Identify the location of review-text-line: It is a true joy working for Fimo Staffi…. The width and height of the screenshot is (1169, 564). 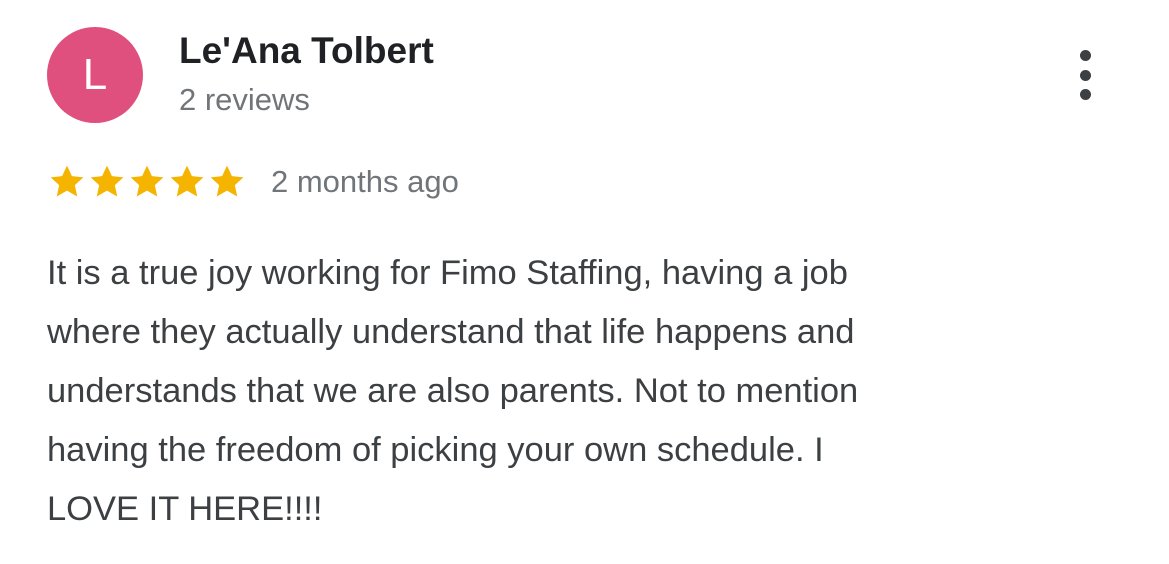
(447, 273).